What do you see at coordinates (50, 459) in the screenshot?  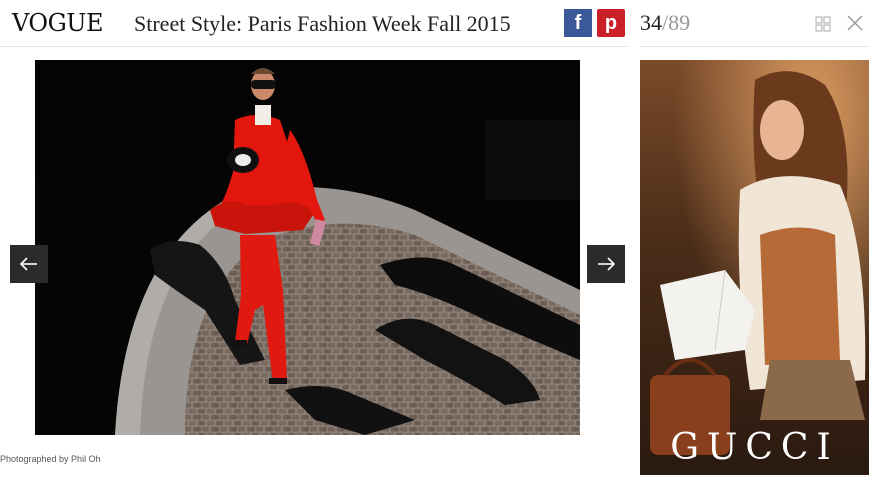 I see `photo-credit: Photographed by Phil Oh` at bounding box center [50, 459].